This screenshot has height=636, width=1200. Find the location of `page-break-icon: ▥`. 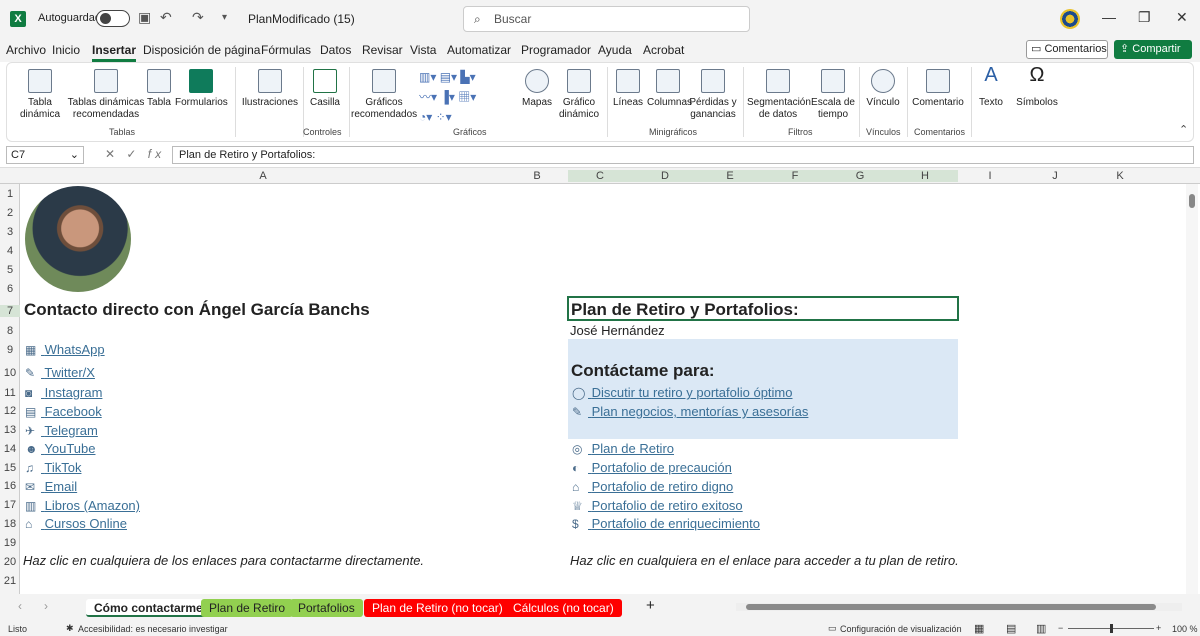

page-break-icon: ▥ is located at coordinates (1041, 628).